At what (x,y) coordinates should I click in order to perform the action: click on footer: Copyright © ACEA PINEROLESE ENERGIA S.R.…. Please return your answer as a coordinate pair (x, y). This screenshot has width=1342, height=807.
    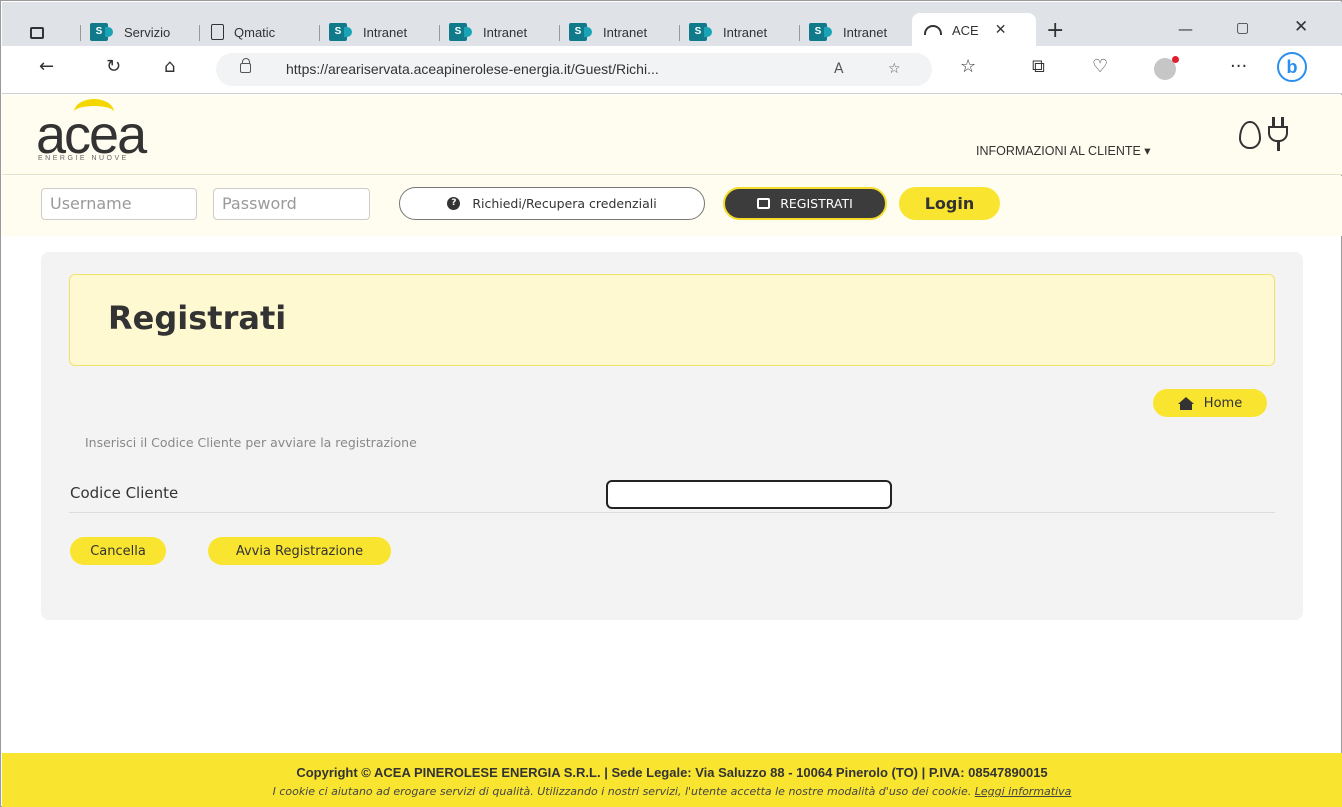
    Looking at the image, I should click on (672, 780).